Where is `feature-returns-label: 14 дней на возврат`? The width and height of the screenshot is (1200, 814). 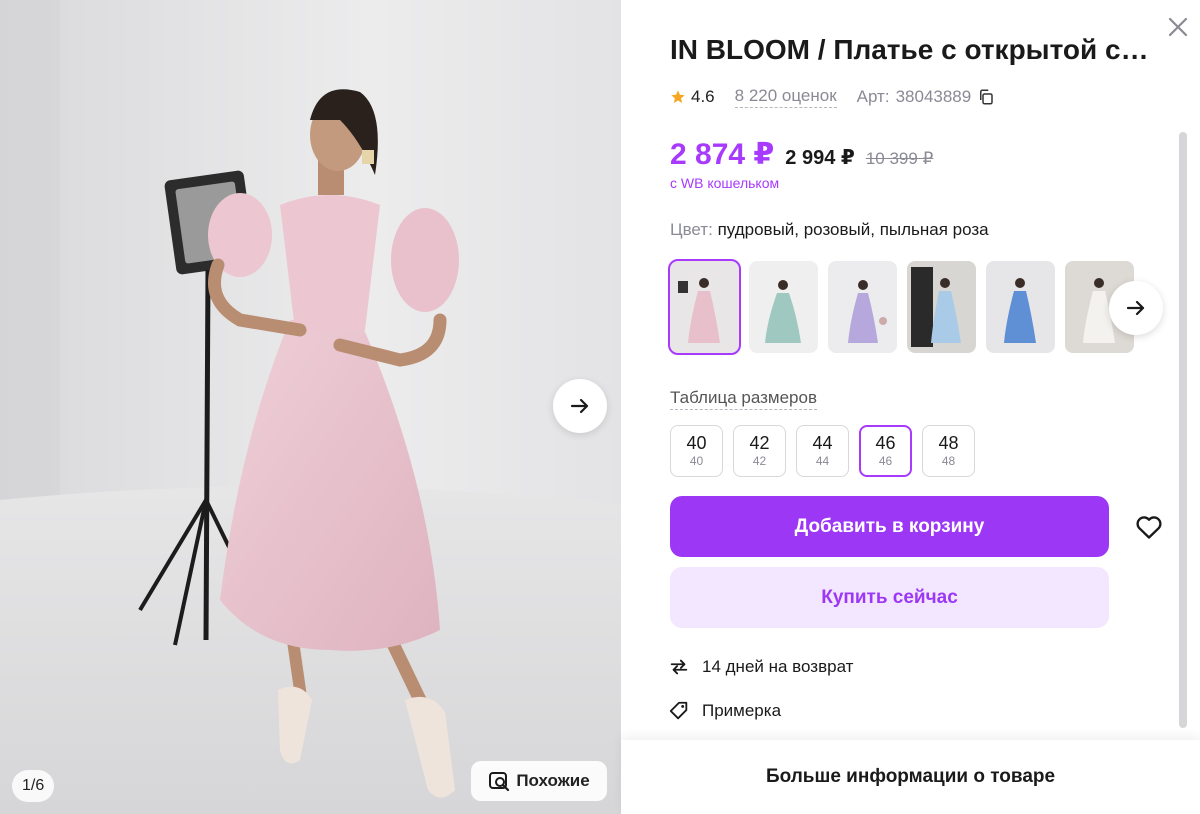
feature-returns-label: 14 дней на возврат is located at coordinates (778, 666).